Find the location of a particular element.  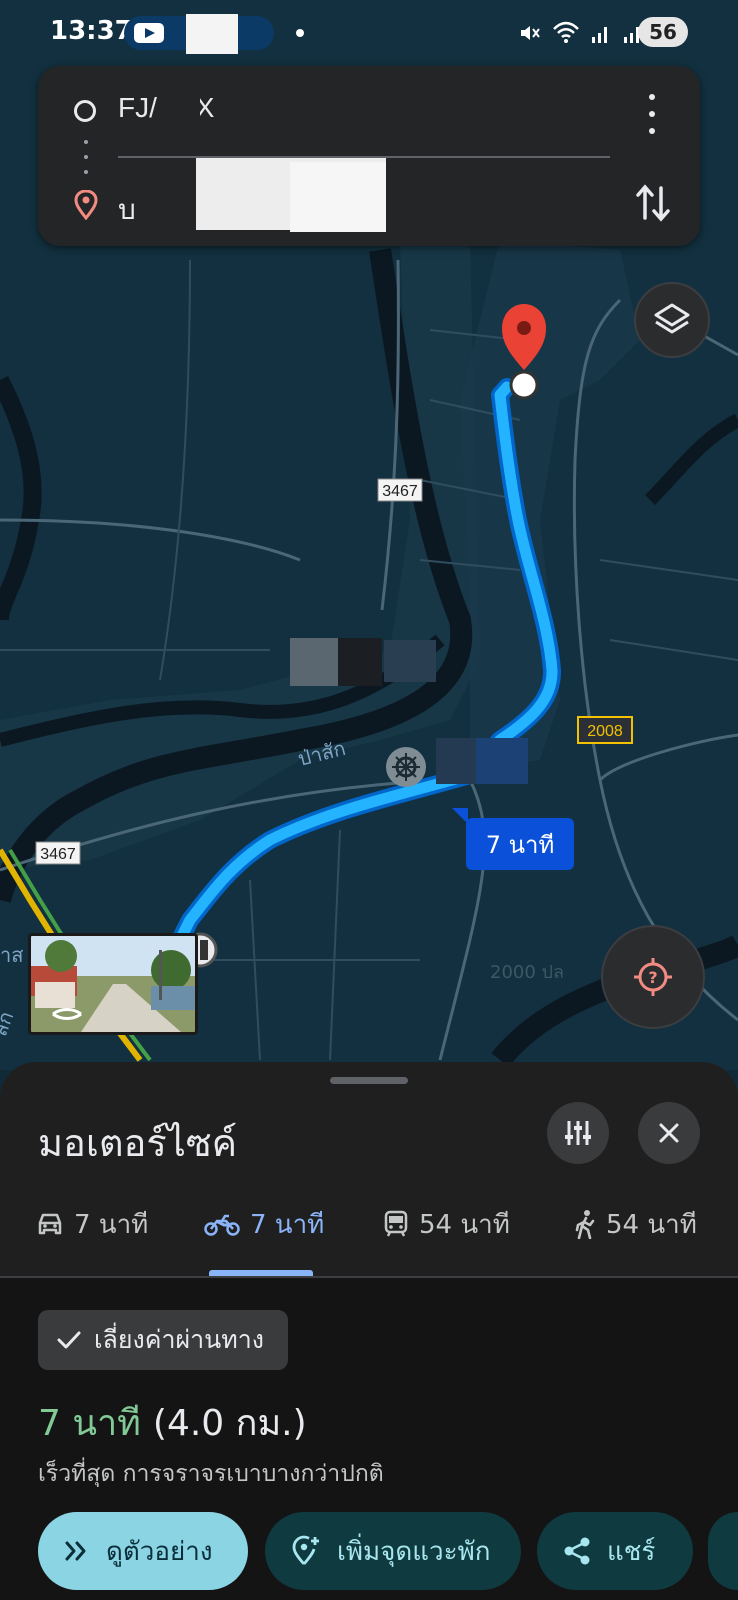

crosshair-icon: ? is located at coordinates (653, 977).